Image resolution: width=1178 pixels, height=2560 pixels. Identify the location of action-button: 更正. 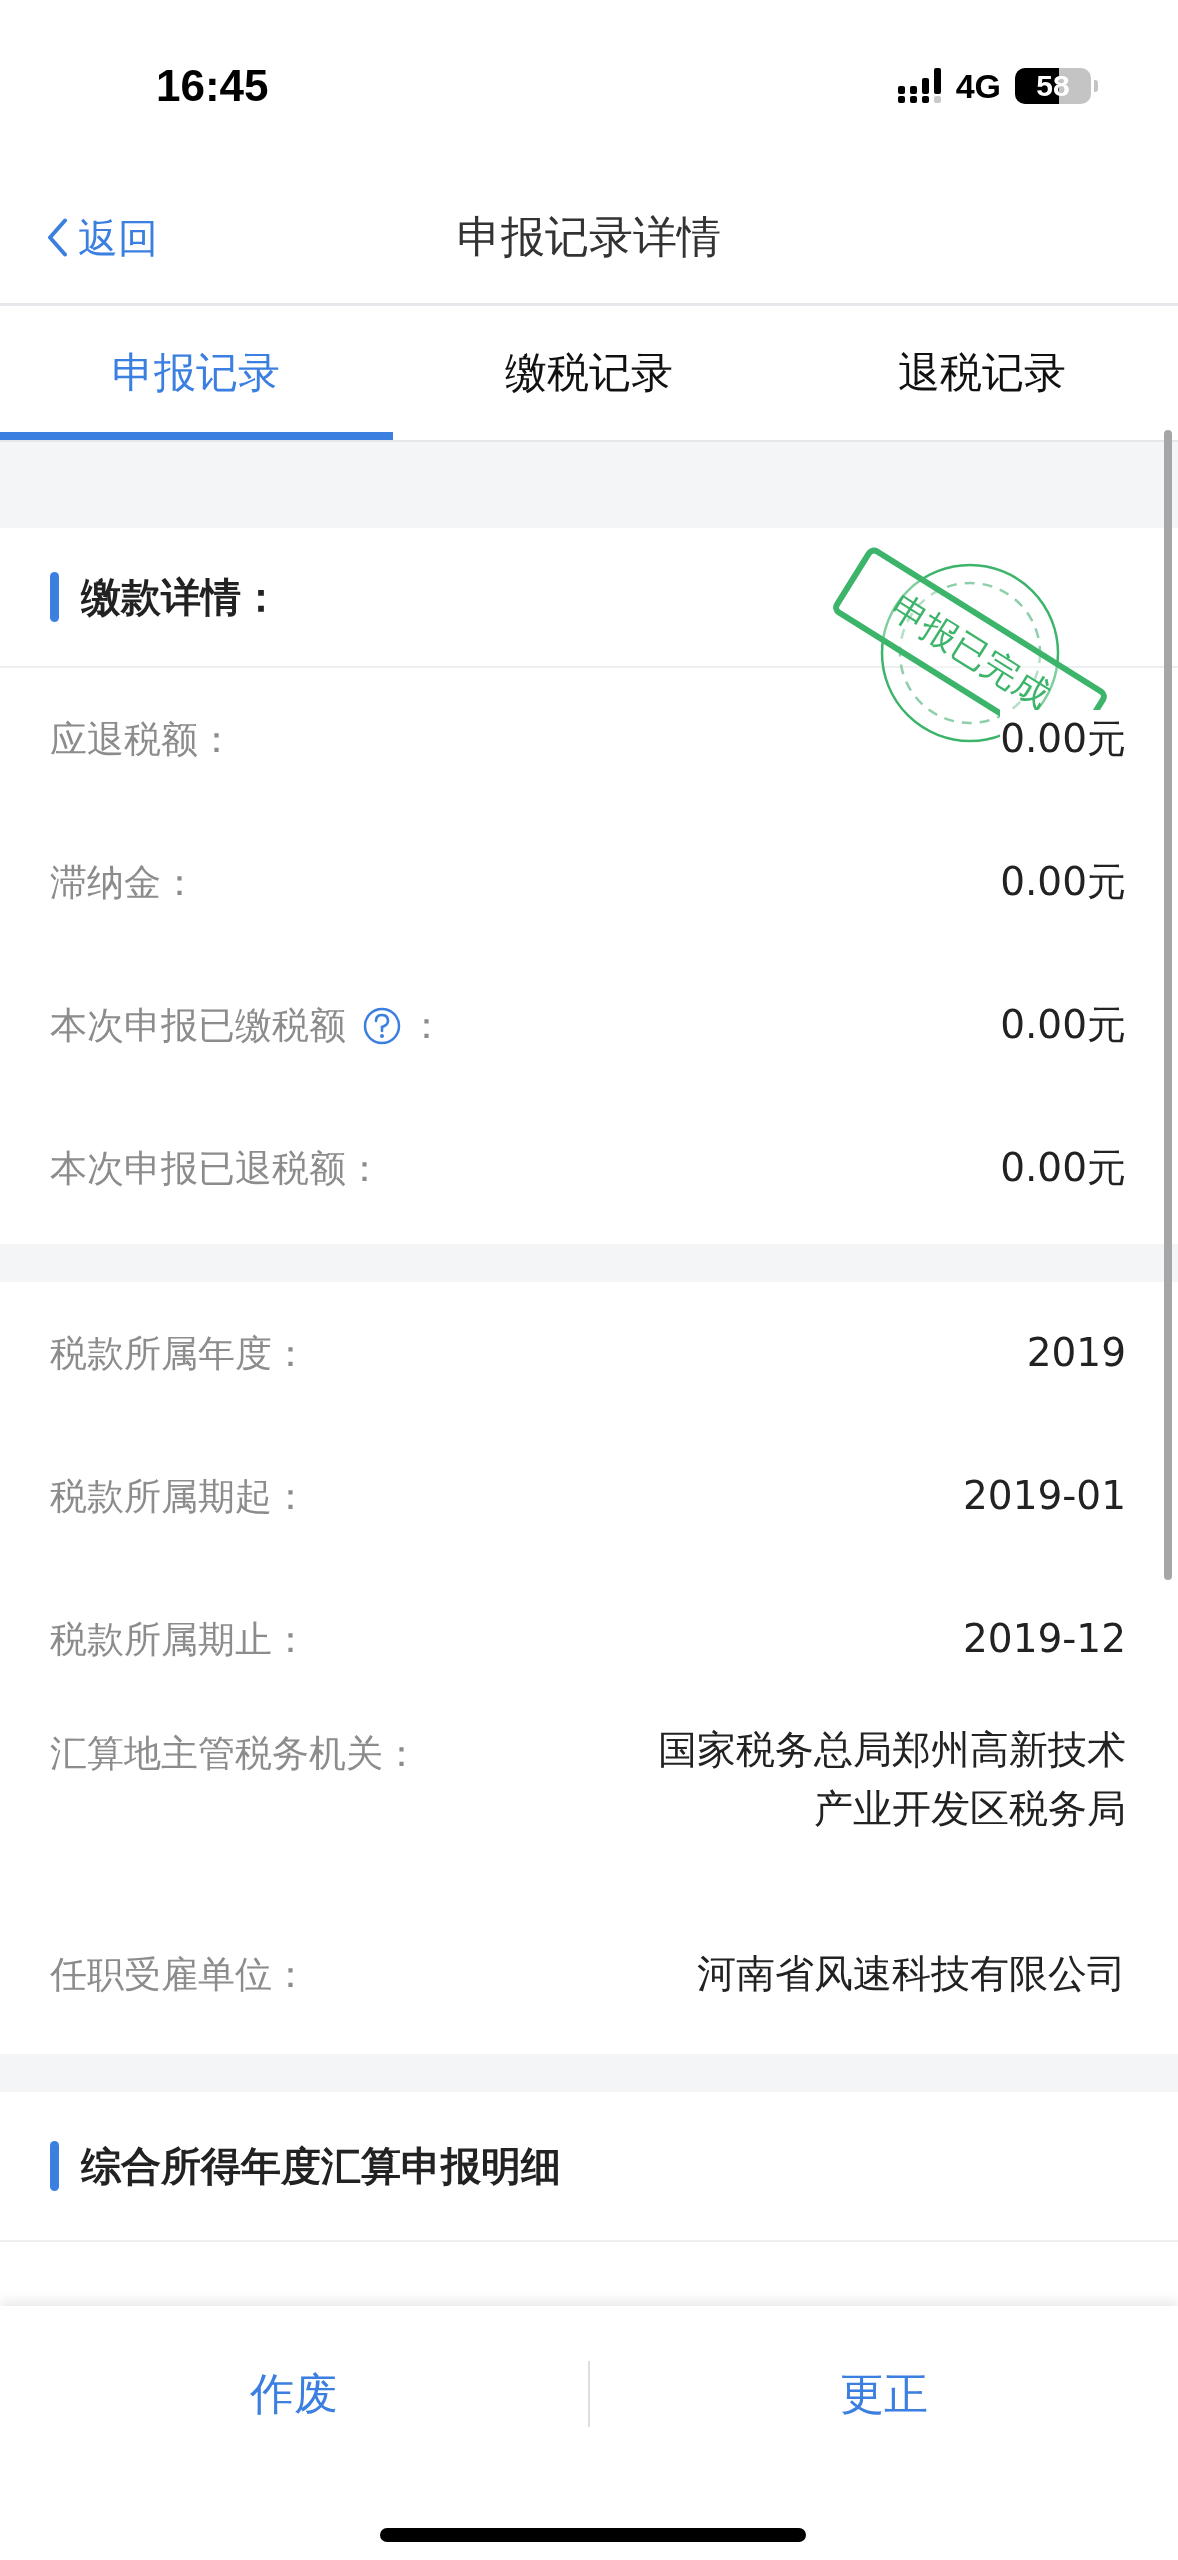
(884, 2394).